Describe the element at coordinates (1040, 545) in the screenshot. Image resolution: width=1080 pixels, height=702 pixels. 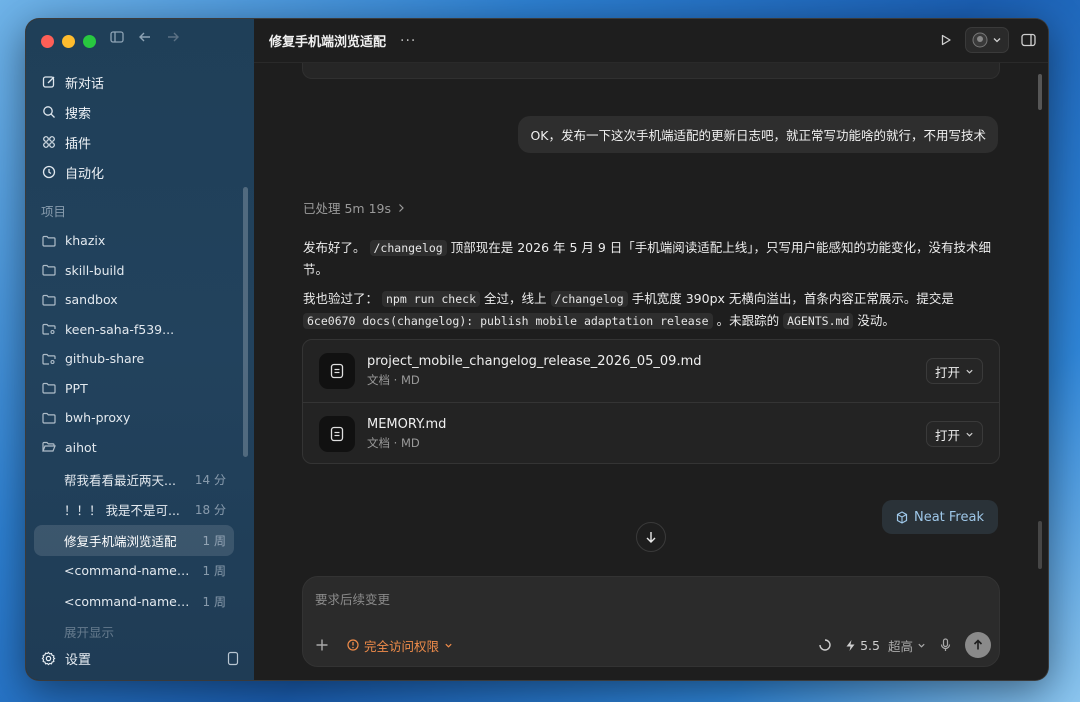
I see `conversation-scrollbar-lower` at that location.